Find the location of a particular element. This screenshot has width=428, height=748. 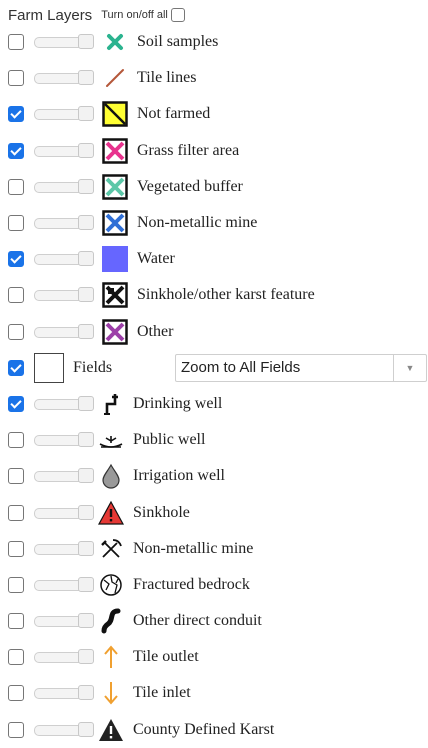

layer-row-water: Water is located at coordinates (218, 259).